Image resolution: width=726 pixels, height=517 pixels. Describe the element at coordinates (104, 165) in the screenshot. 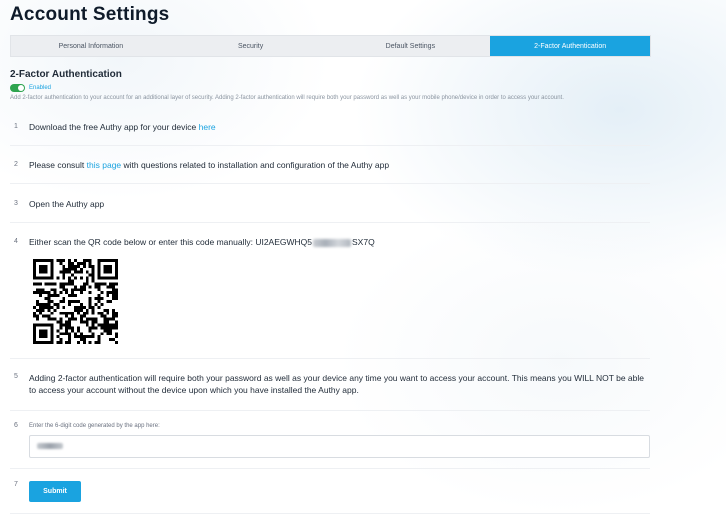

I see `this-page-link: this page` at that location.